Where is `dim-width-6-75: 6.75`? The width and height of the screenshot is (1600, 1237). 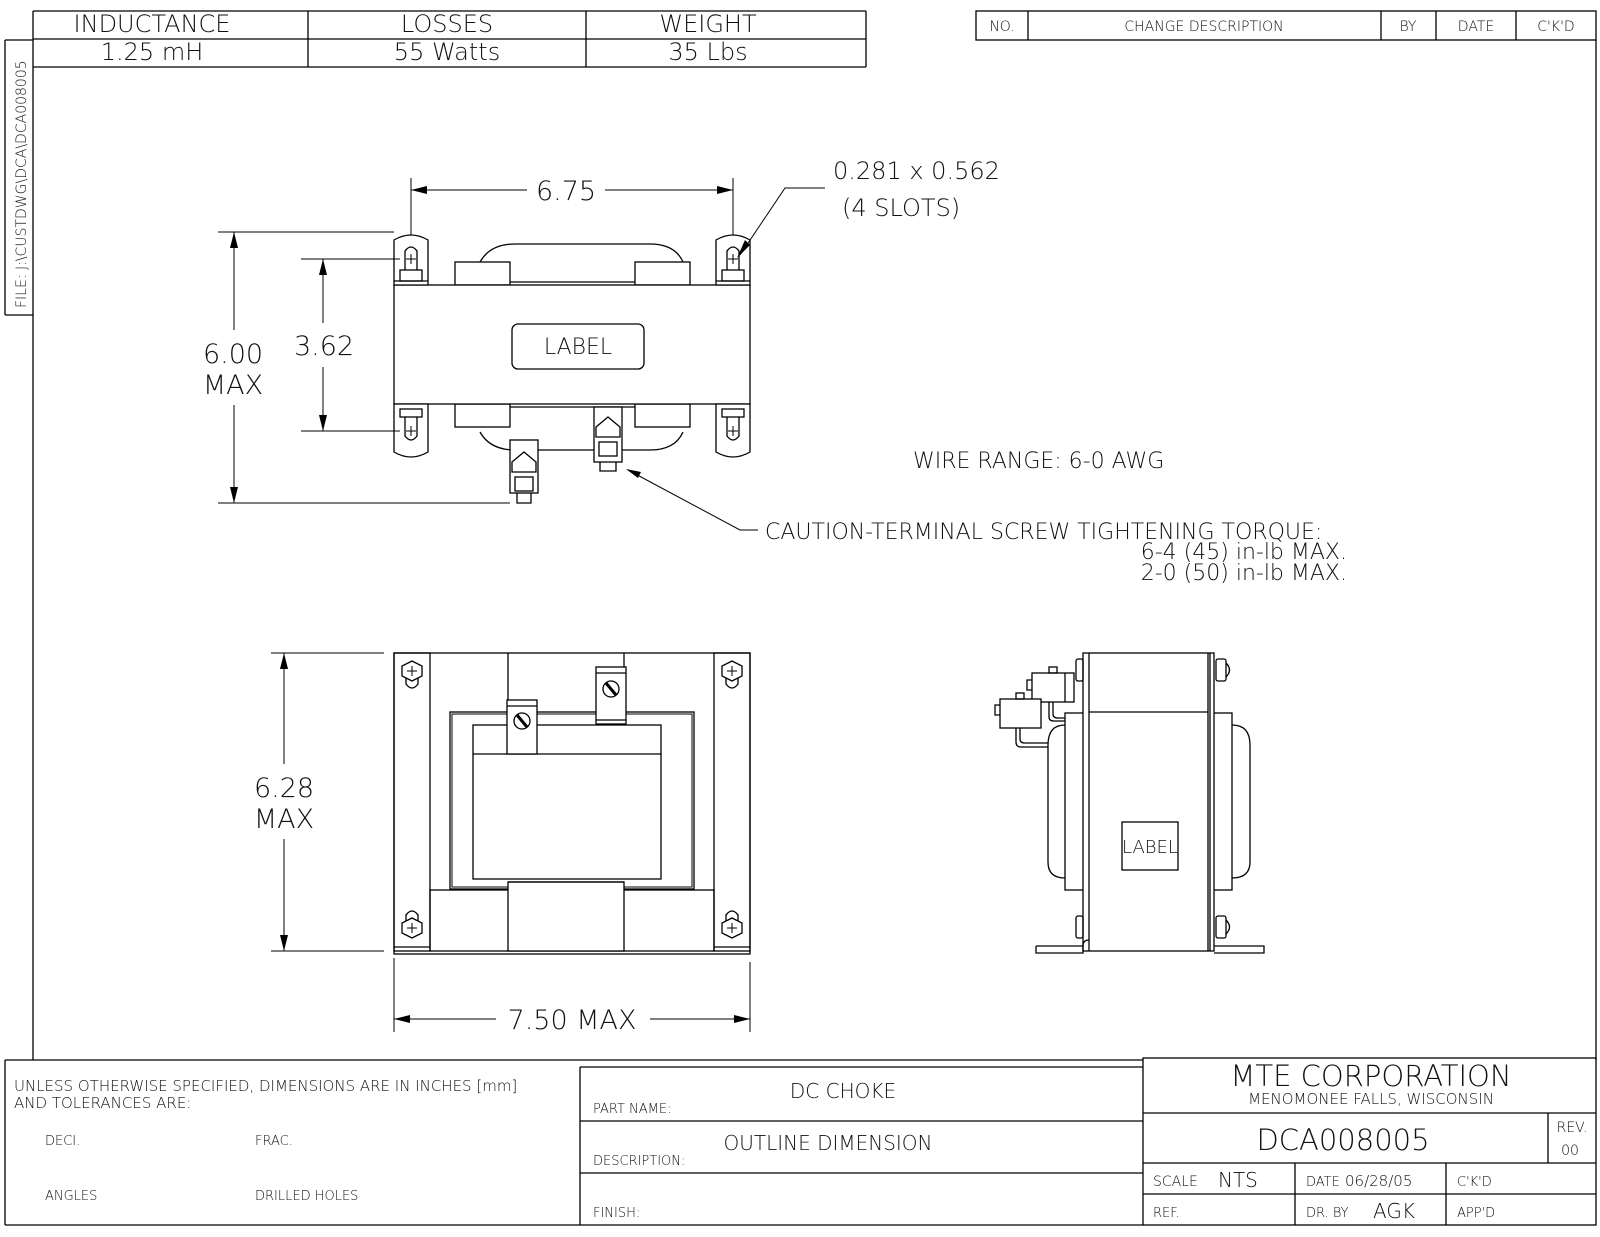 dim-width-6-75: 6.75 is located at coordinates (566, 191).